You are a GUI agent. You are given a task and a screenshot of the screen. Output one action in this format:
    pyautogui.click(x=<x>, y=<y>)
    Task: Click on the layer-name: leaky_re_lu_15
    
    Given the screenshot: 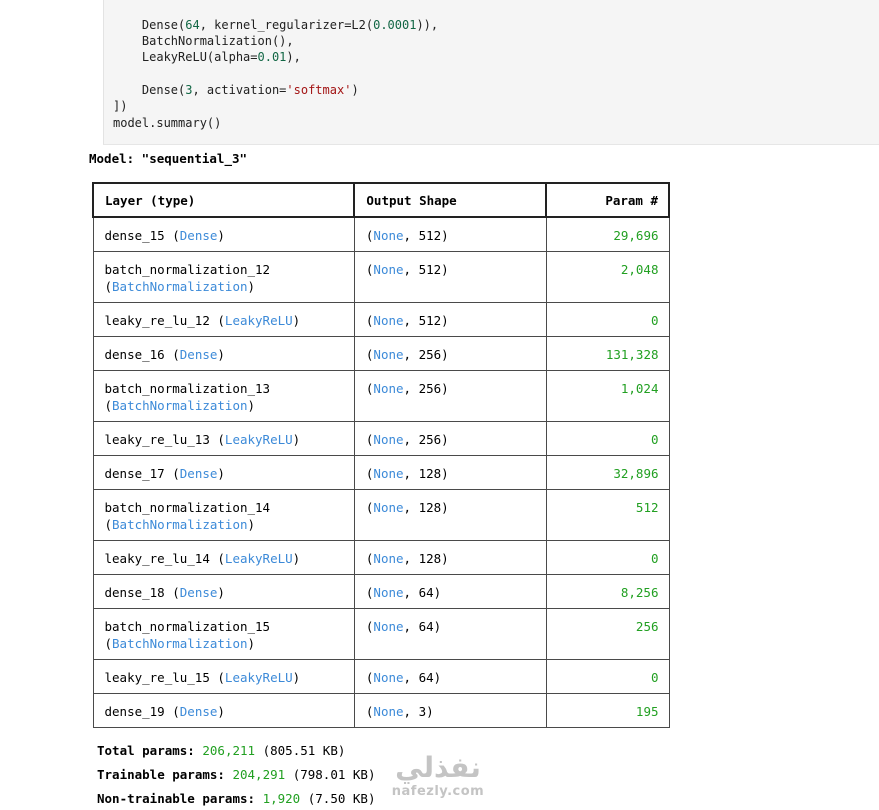 What is the action you would take?
    pyautogui.click(x=157, y=677)
    